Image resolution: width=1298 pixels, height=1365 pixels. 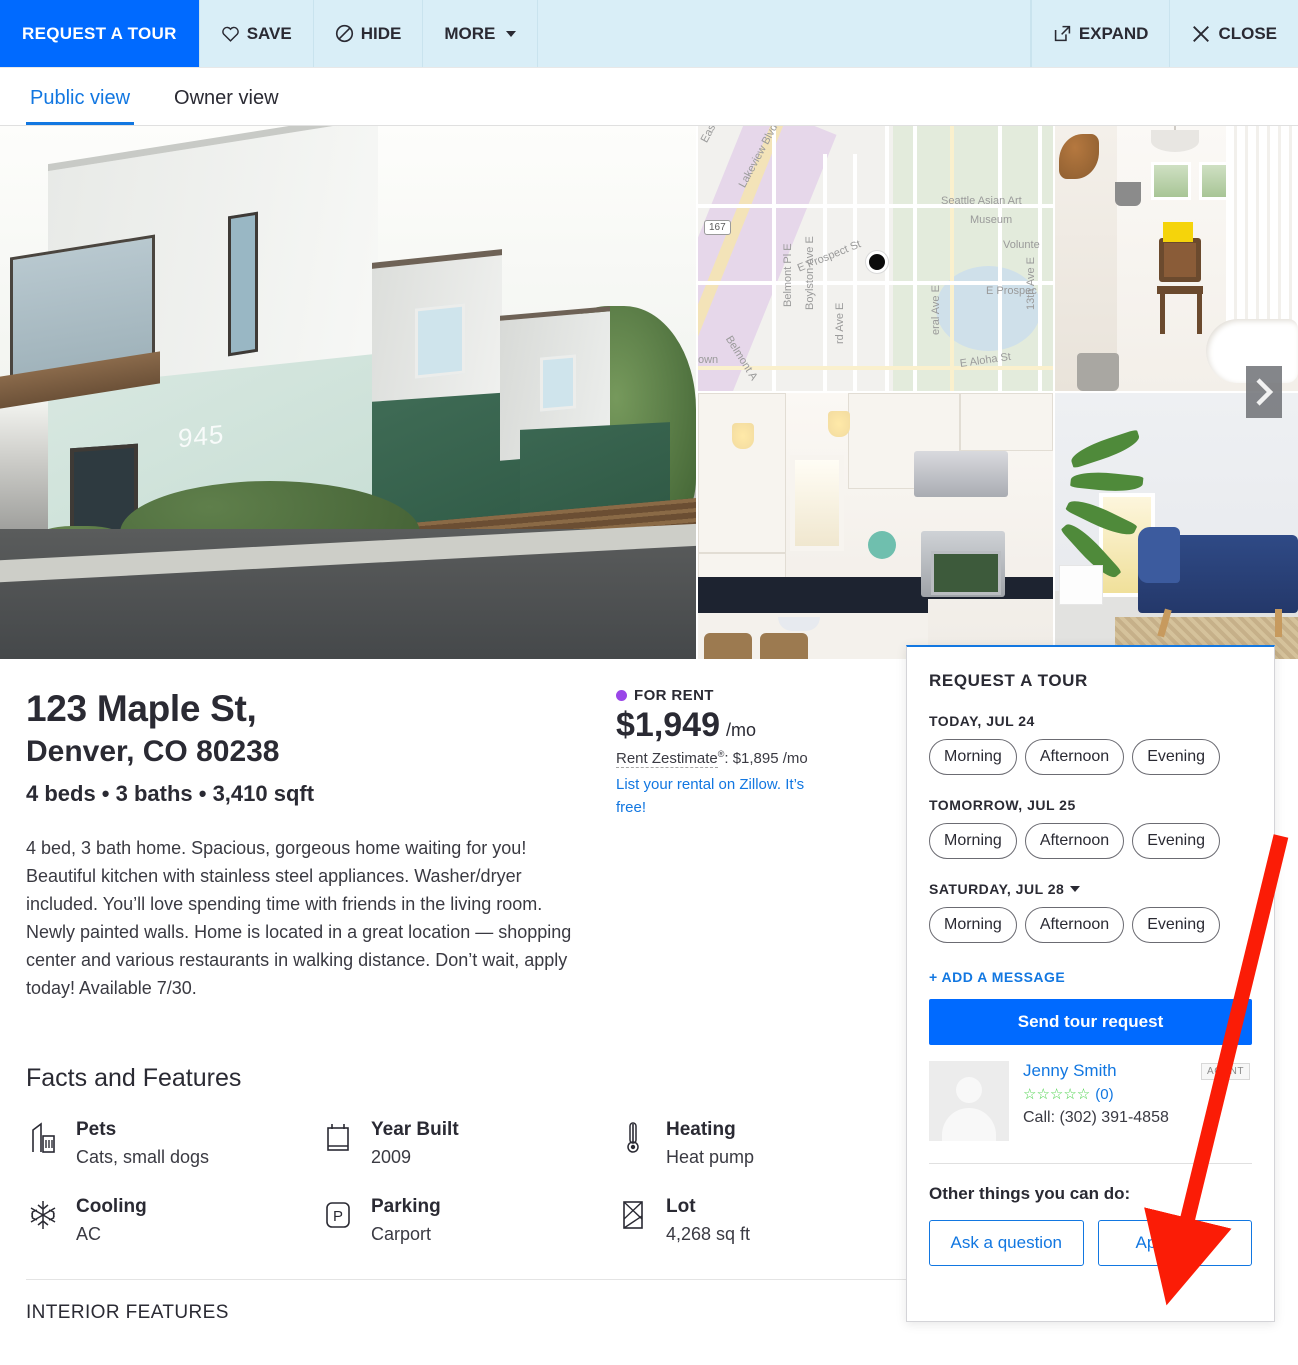 I want to click on gallery-kitchen-thumb, so click(x=875, y=525).